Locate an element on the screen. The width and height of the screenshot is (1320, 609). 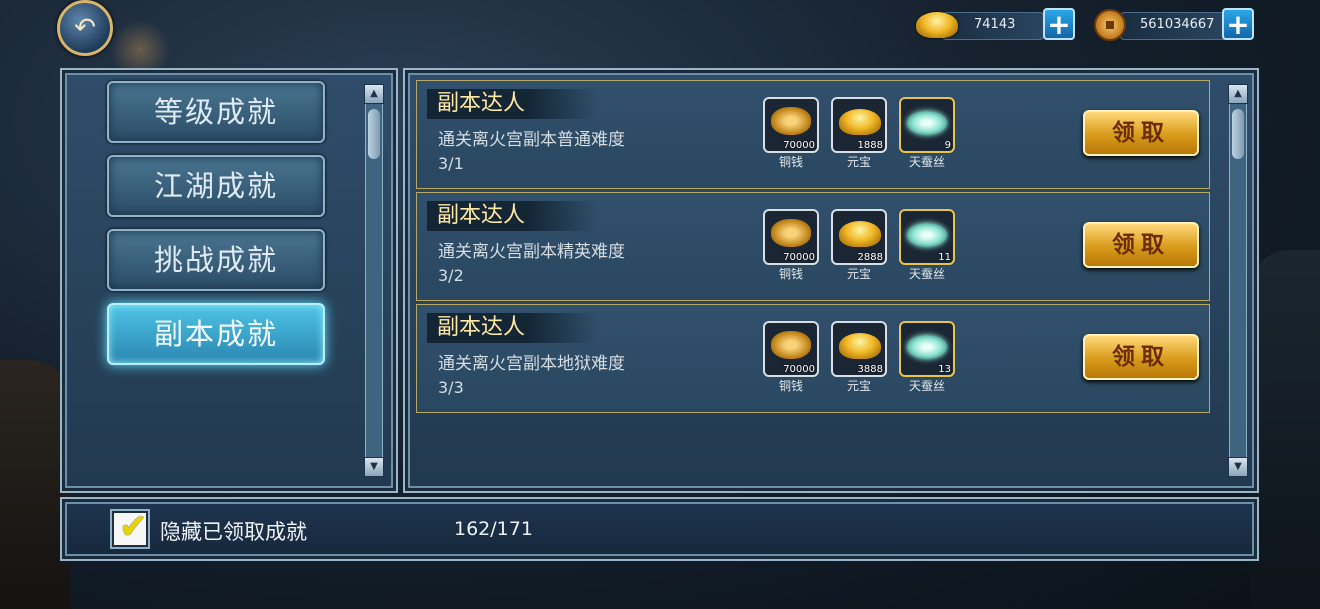
reward-quantity: 3888 is located at coordinates (870, 369).